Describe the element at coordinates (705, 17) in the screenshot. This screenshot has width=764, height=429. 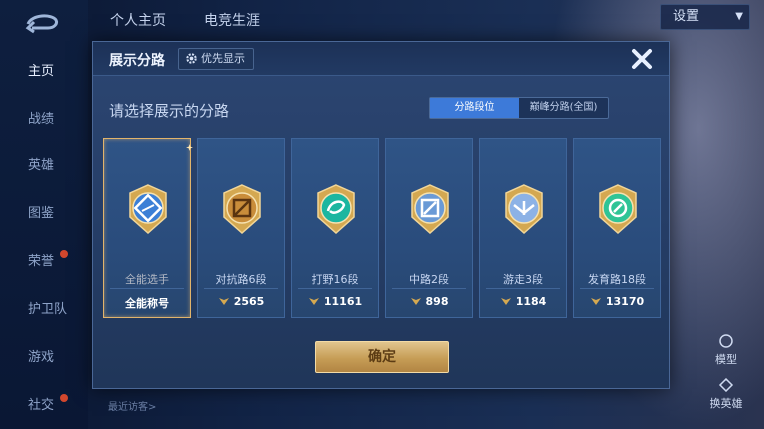
I see `settings-button: 设置 ▼` at that location.